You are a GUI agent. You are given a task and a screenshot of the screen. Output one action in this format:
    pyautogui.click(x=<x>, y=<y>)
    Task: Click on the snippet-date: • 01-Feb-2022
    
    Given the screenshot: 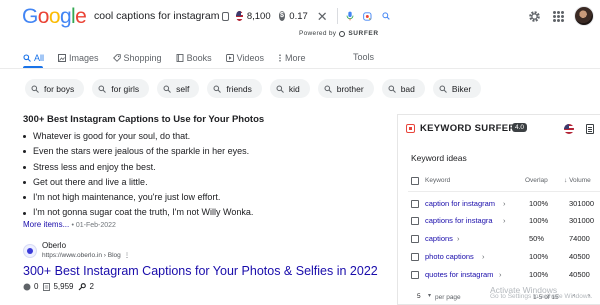 What is the action you would take?
    pyautogui.click(x=93, y=225)
    